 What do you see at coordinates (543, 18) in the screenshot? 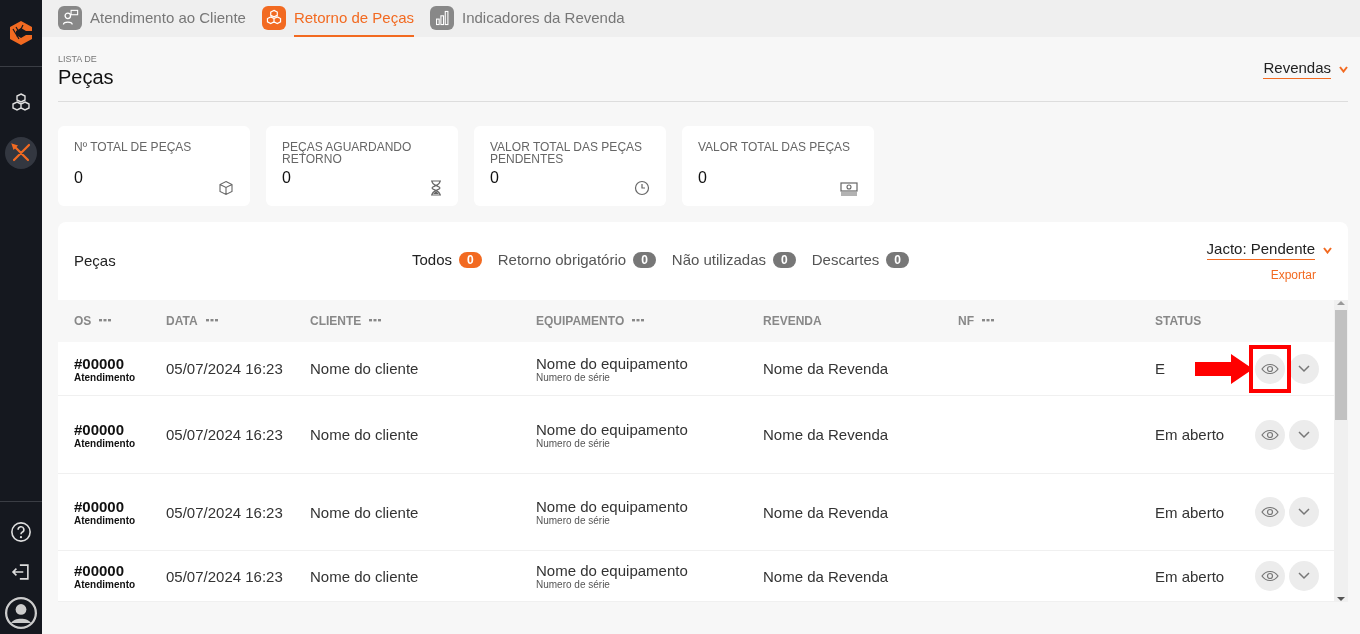
I see `nav-tab: Indicadores da Revenda` at bounding box center [543, 18].